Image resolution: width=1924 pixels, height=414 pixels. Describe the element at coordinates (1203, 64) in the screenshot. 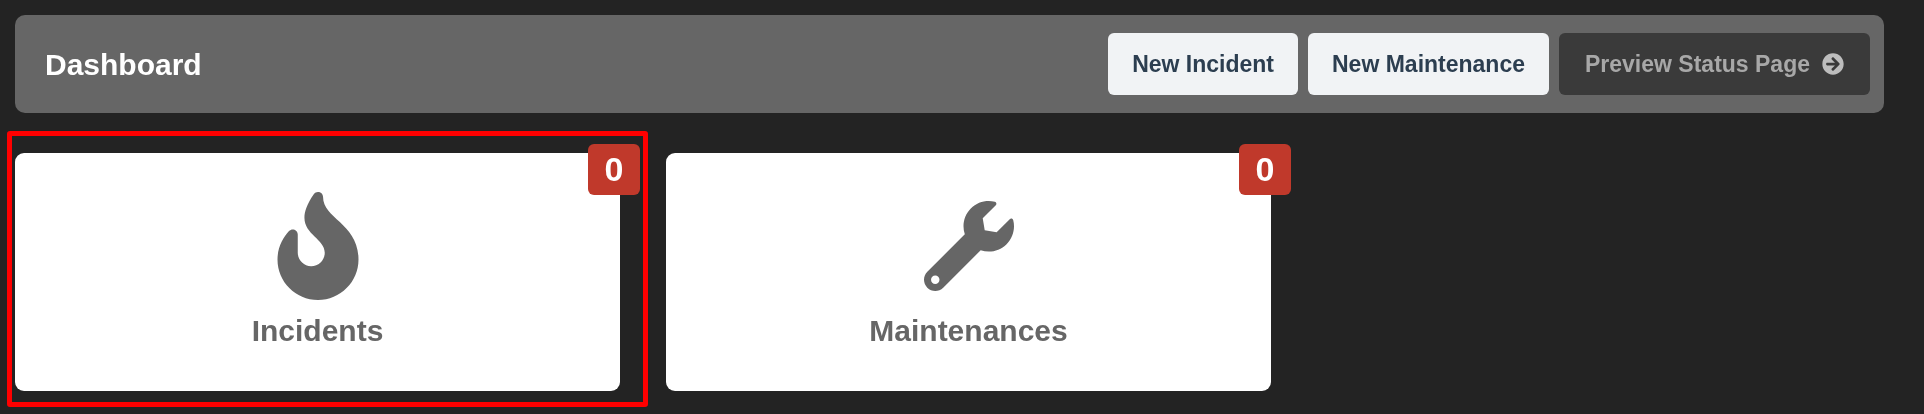

I see `action-button: New Incident` at that location.